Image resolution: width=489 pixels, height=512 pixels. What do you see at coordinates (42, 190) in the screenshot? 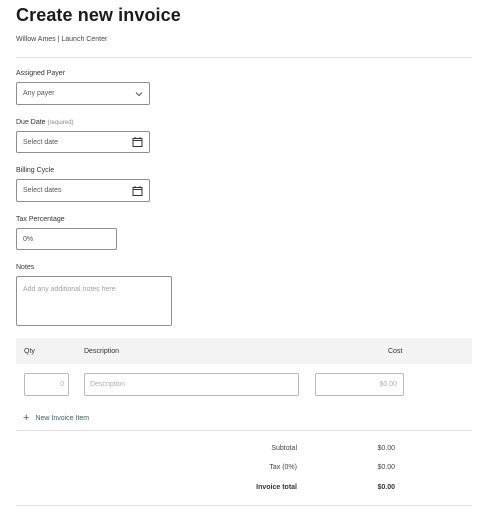
I see `billing-cycle-placeholder: Select dates` at bounding box center [42, 190].